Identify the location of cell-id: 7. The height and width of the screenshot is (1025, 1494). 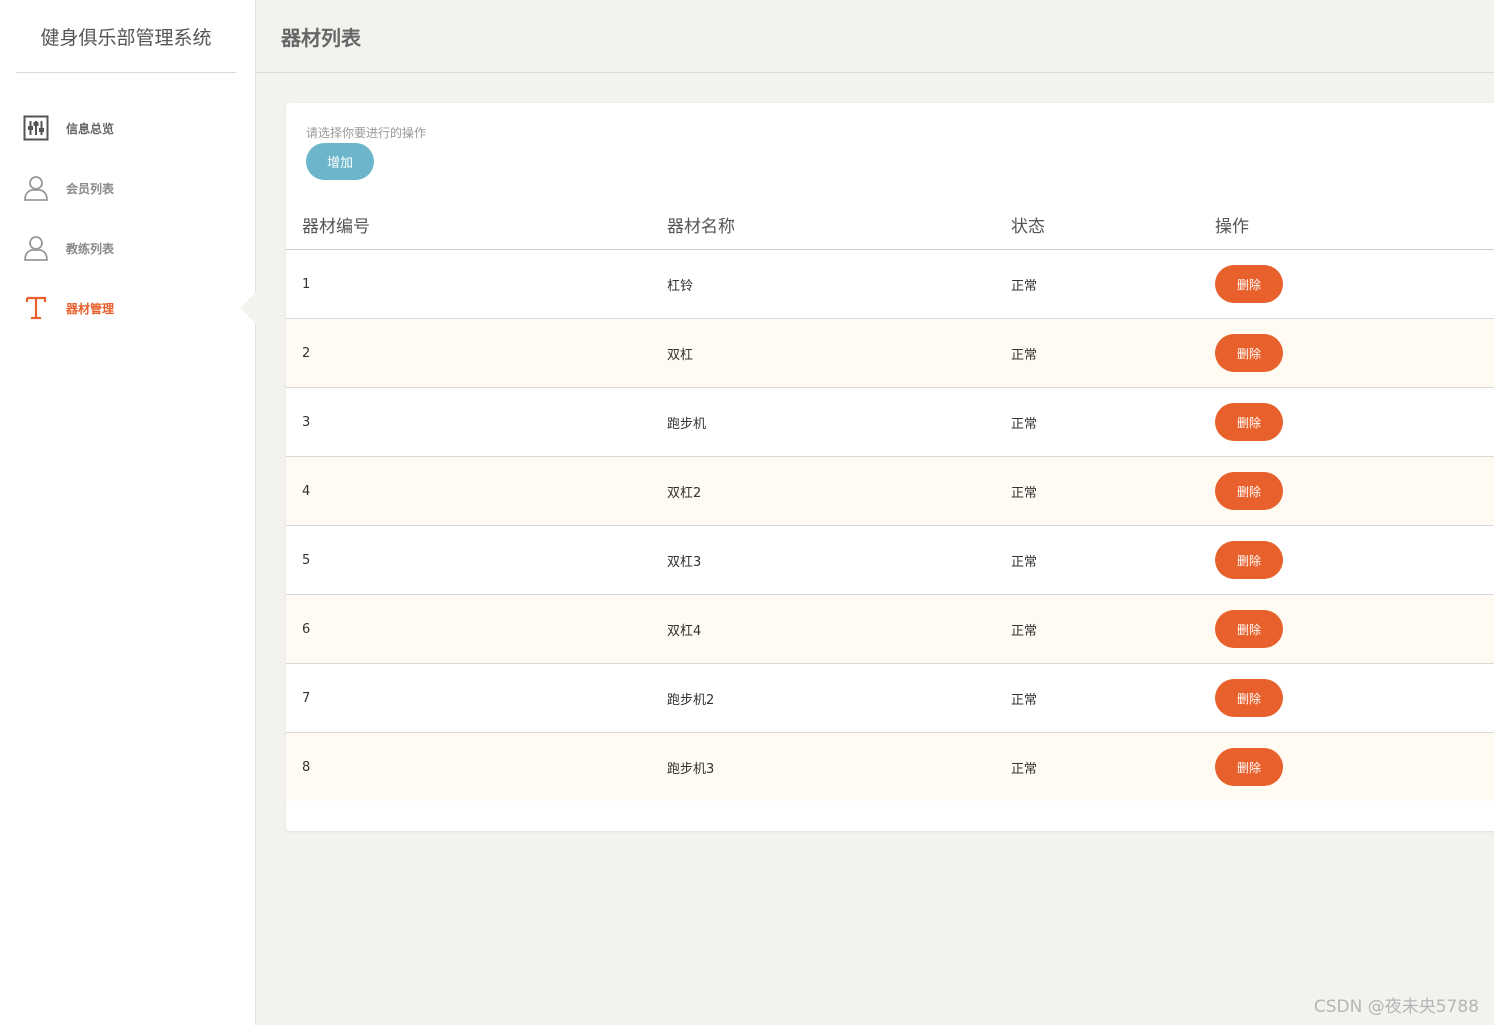
(468, 698).